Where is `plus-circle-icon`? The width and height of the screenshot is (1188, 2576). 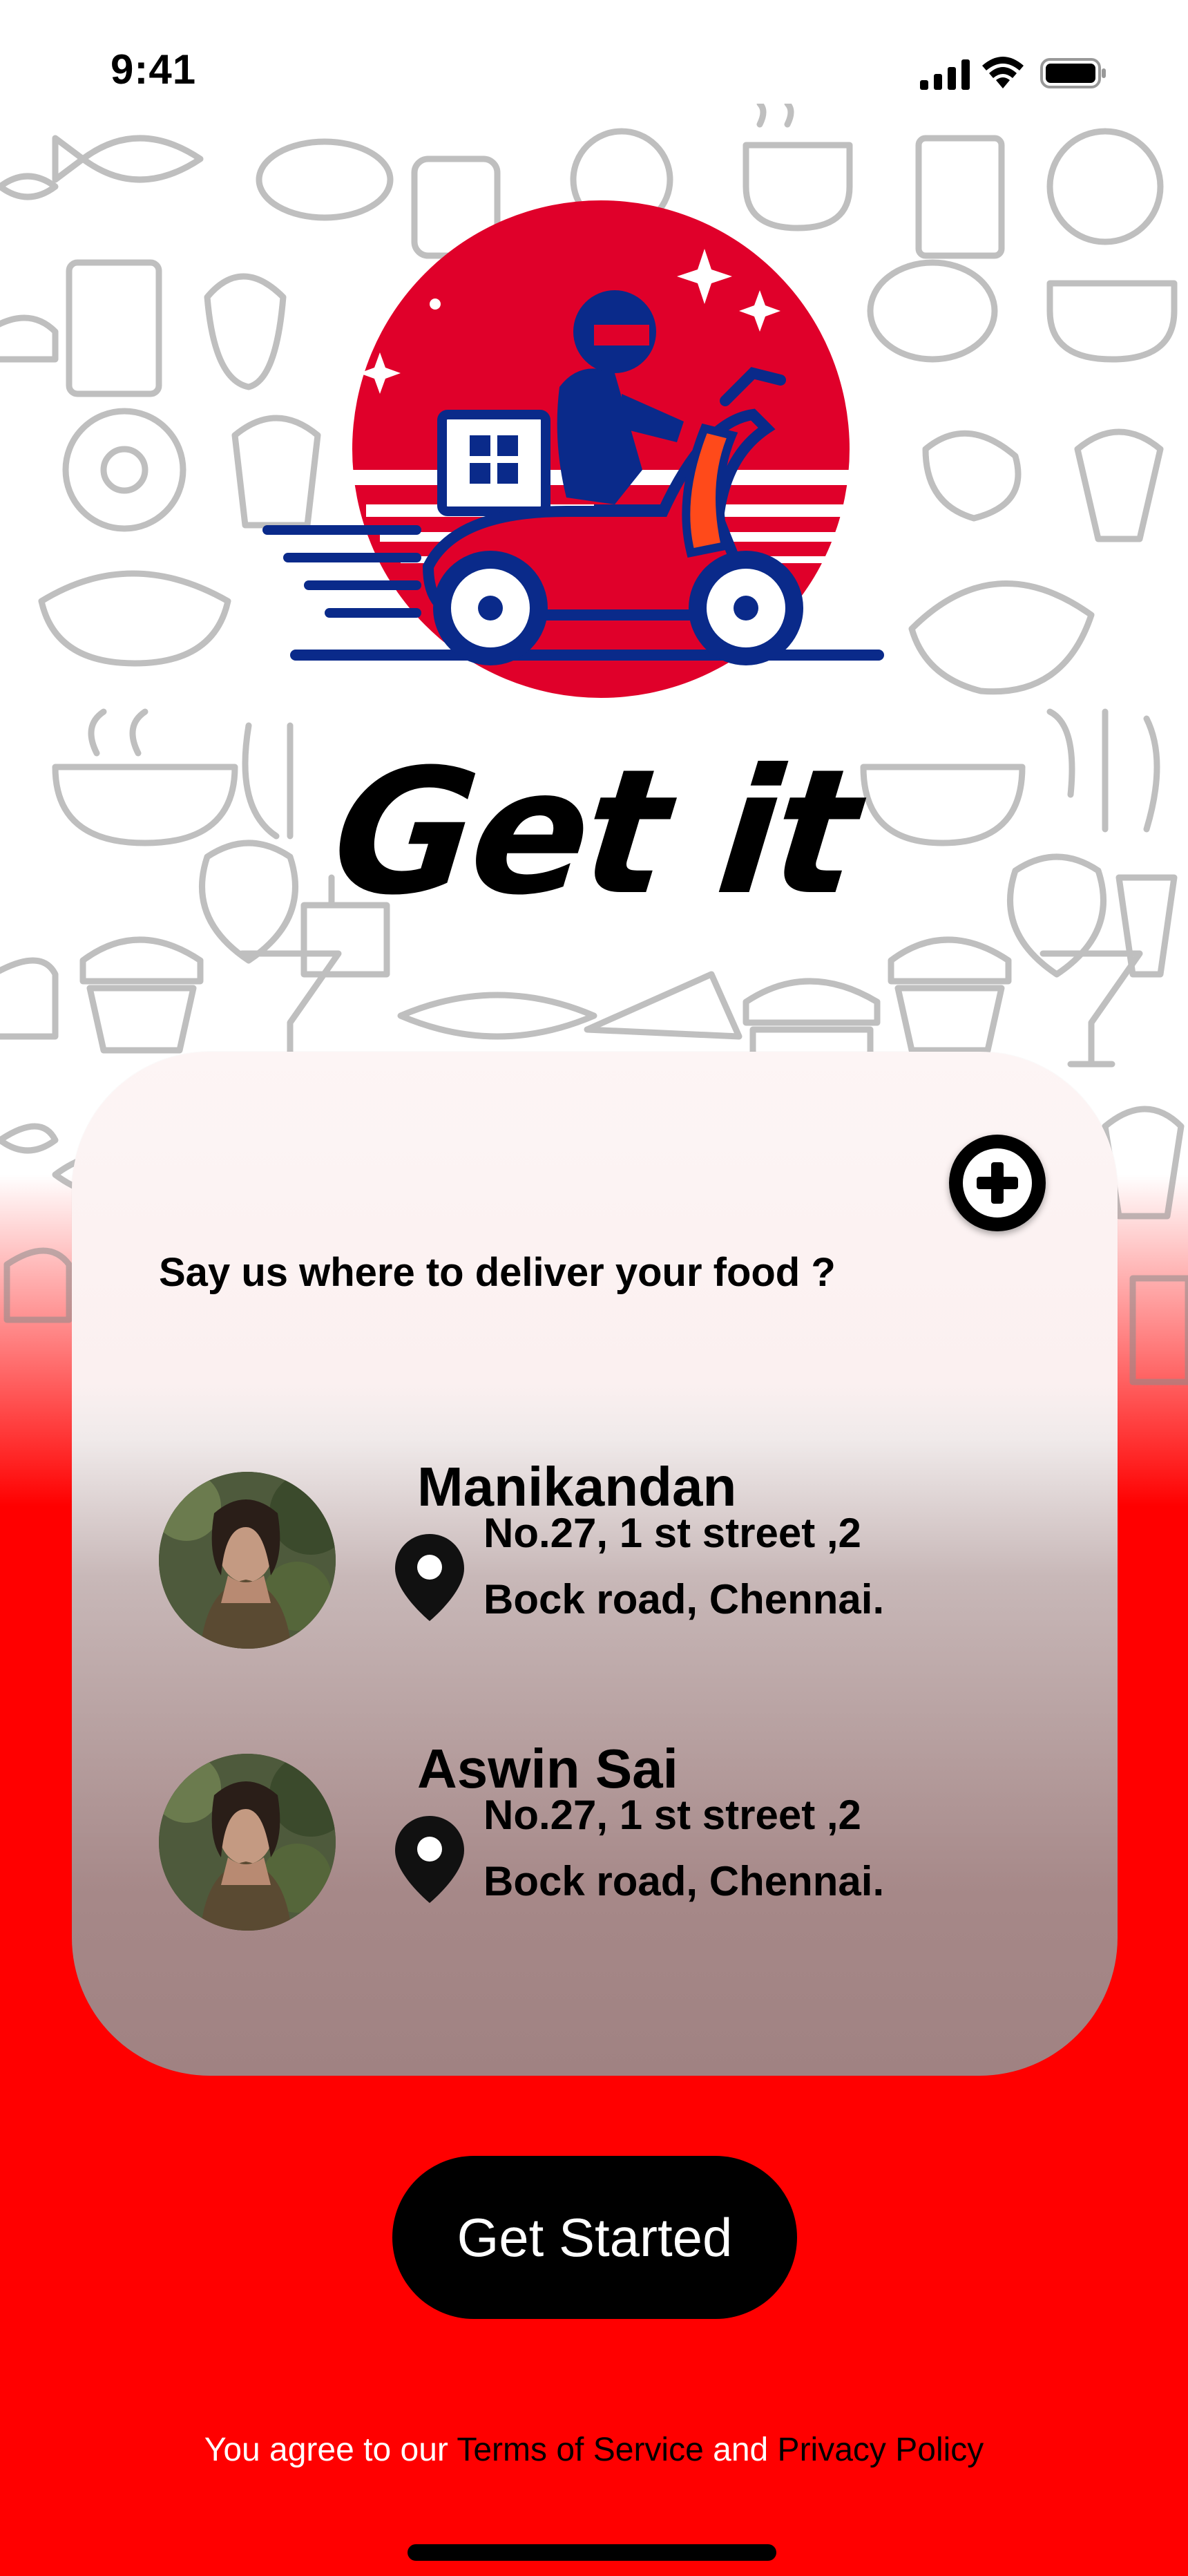
plus-circle-icon is located at coordinates (997, 1183).